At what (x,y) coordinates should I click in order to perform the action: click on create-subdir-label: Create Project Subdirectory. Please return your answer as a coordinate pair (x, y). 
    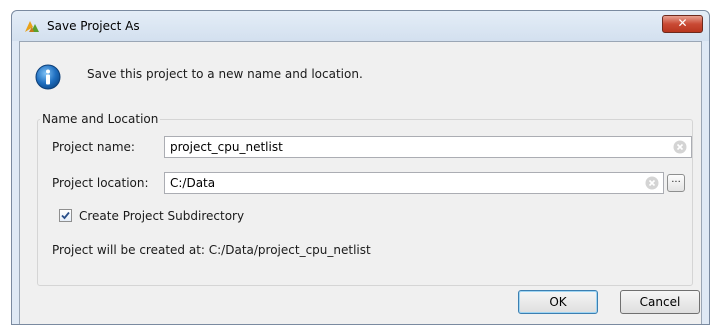
    Looking at the image, I should click on (161, 216).